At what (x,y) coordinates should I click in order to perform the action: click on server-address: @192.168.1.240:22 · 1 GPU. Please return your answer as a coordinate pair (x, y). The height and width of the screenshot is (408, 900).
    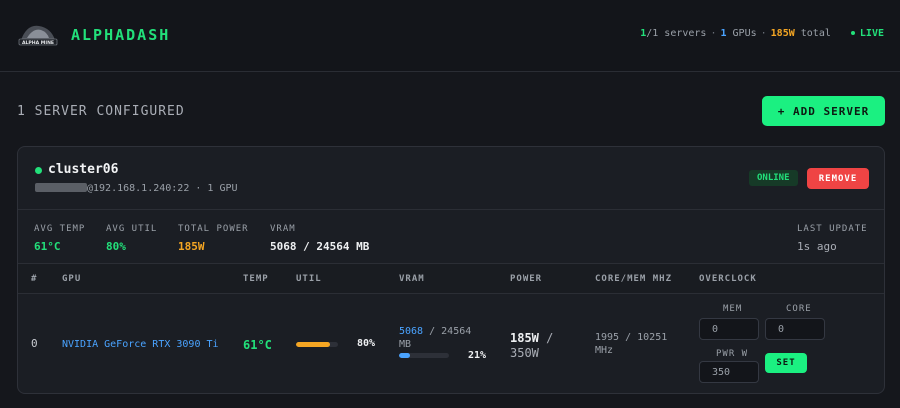
    Looking at the image, I should click on (136, 188).